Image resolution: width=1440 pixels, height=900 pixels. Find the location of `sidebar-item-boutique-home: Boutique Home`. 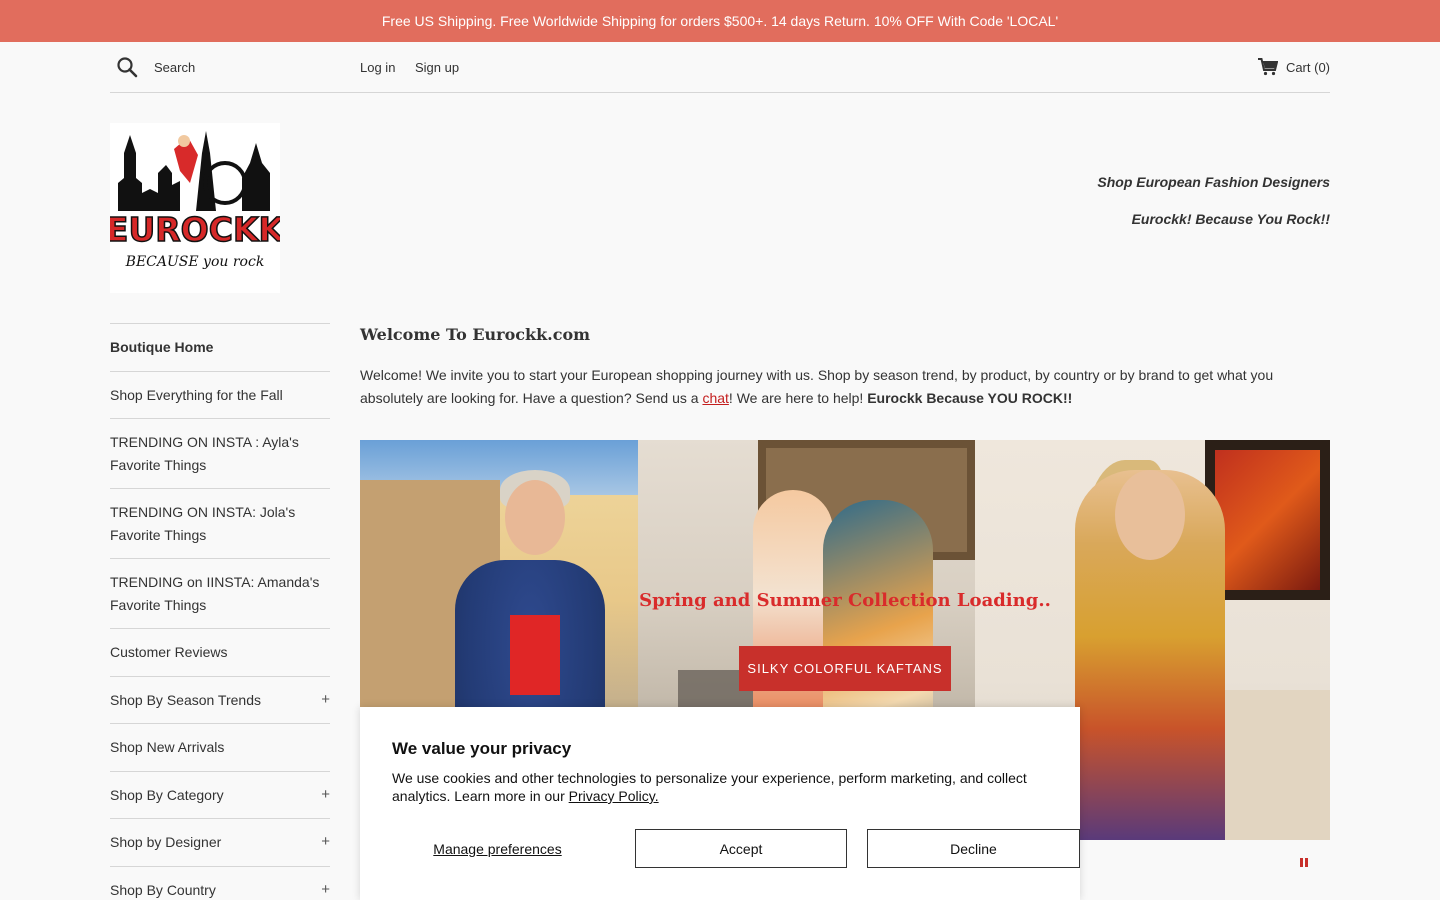

sidebar-item-boutique-home: Boutique Home is located at coordinates (220, 348).